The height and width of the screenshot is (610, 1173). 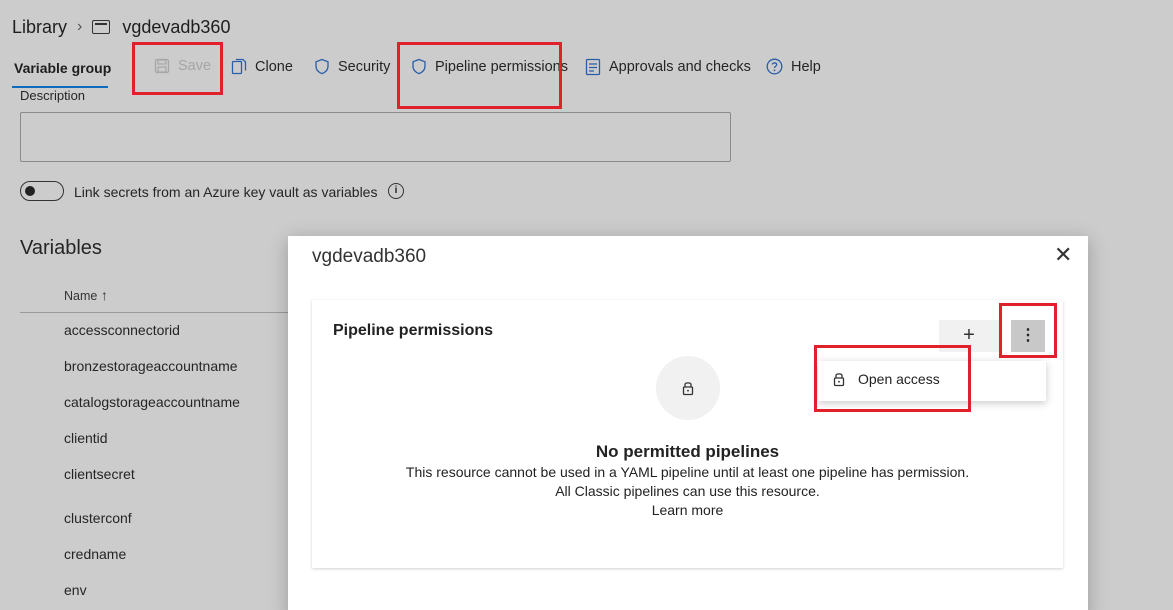 I want to click on column-header-name-label: Name, so click(x=81, y=296).